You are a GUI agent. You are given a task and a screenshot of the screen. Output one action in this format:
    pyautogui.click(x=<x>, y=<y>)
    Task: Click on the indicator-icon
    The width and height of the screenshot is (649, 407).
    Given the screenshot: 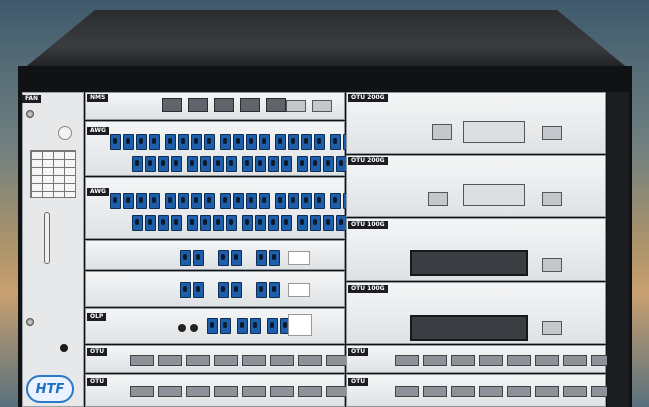 What is the action you would take?
    pyautogui.click(x=65, y=133)
    